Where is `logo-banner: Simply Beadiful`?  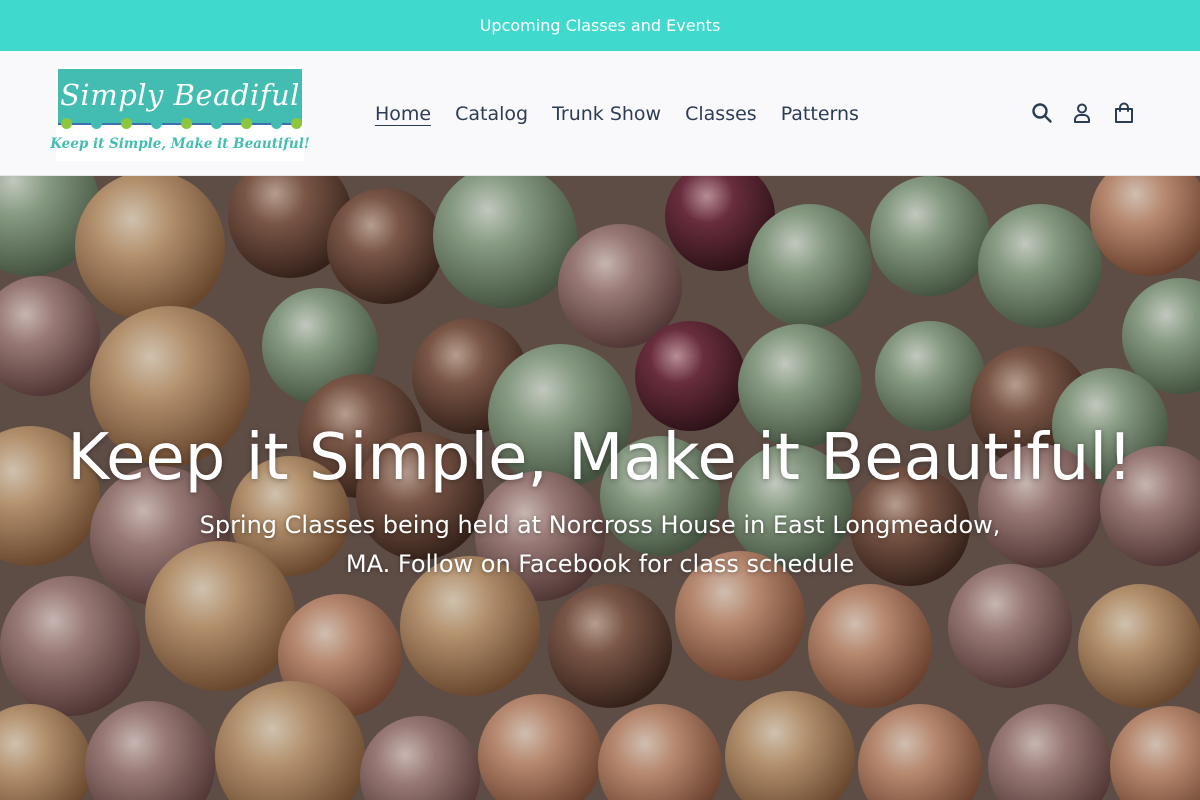 logo-banner: Simply Beadiful is located at coordinates (180, 97).